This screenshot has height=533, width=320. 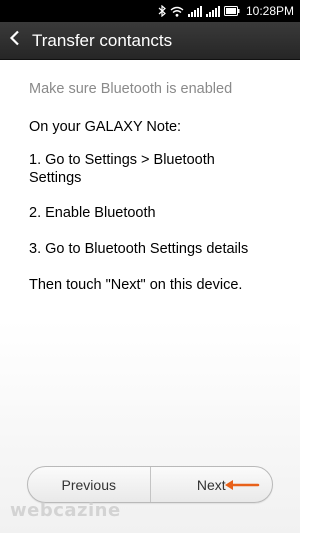 I want to click on bluetooth-hint: Make sure Bluetooth is enabled, so click(x=131, y=89).